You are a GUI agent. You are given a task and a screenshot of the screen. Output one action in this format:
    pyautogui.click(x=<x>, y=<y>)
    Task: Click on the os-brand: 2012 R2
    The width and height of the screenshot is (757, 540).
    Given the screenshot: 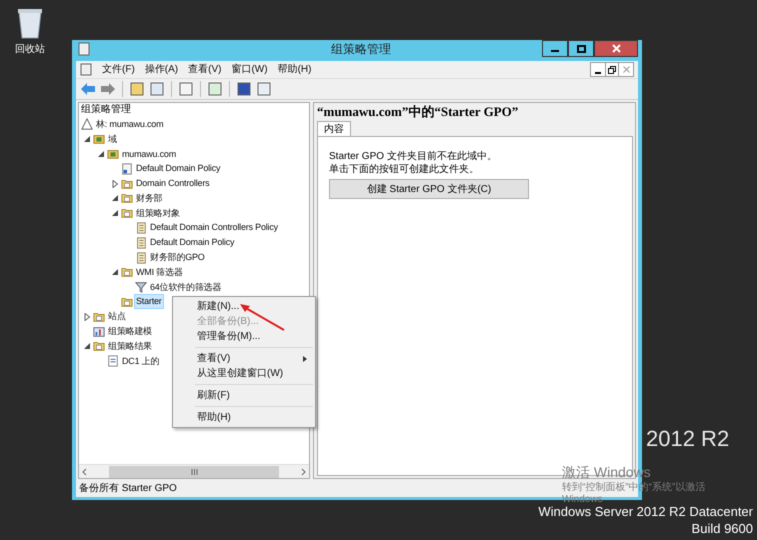 What is the action you would take?
    pyautogui.click(x=688, y=439)
    